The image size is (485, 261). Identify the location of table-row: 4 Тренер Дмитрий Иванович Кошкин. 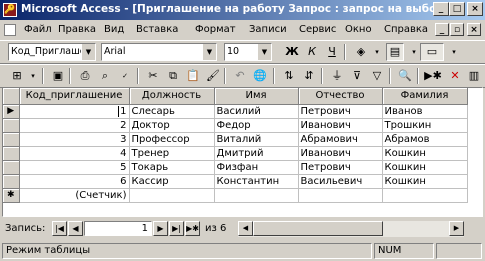
(235, 153).